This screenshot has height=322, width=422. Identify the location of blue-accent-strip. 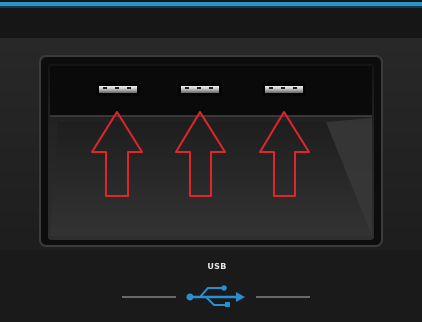
(211, 4).